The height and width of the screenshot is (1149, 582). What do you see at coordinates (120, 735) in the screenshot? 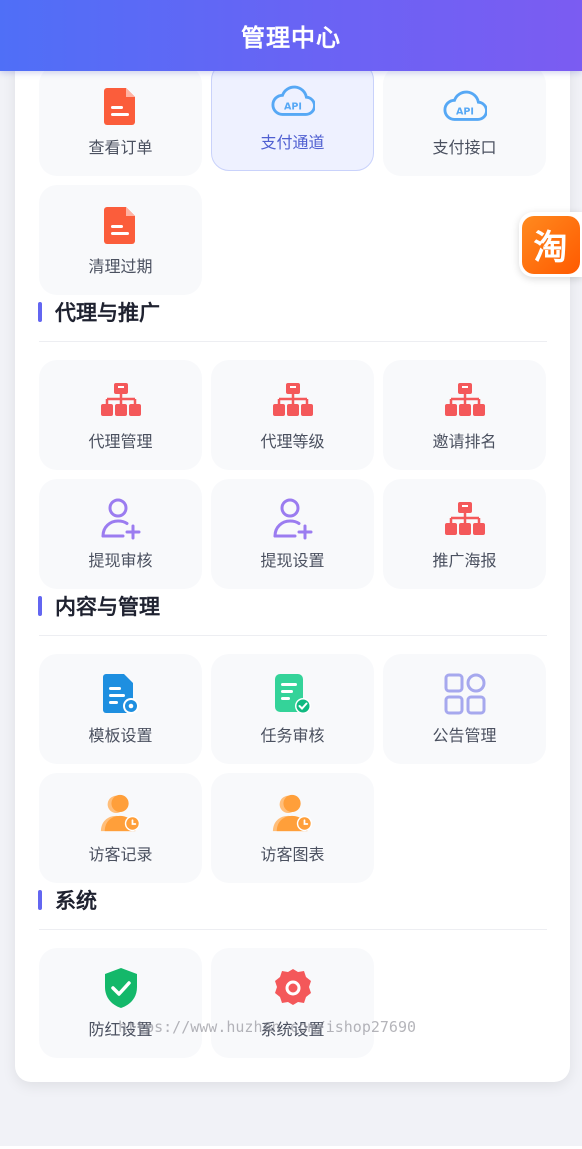
I see `tile-label: 模板设置` at bounding box center [120, 735].